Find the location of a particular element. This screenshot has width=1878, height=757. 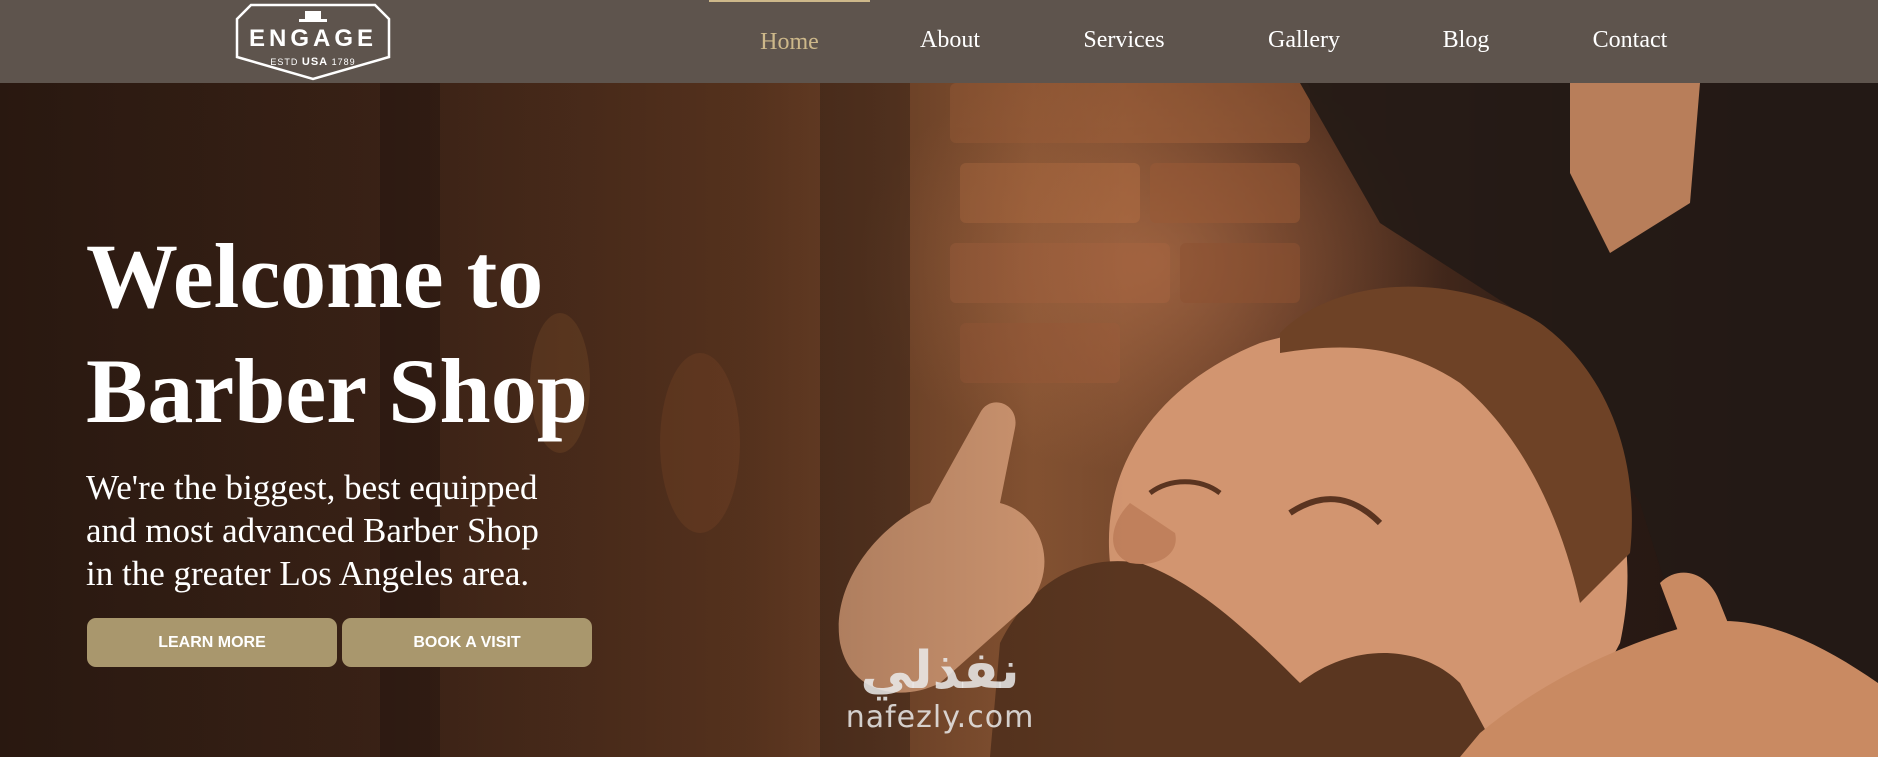

hero-title-line-1: Welcome to is located at coordinates (315, 276).